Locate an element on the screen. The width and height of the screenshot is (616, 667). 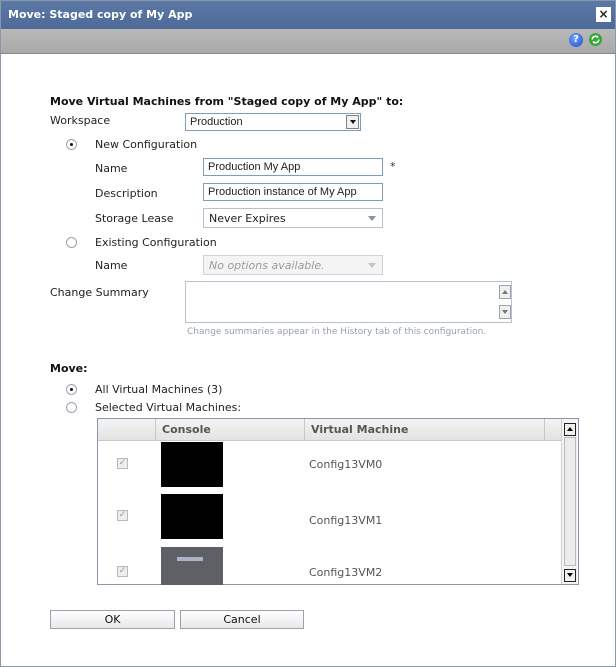
scrollbar-thumb is located at coordinates (570, 501).